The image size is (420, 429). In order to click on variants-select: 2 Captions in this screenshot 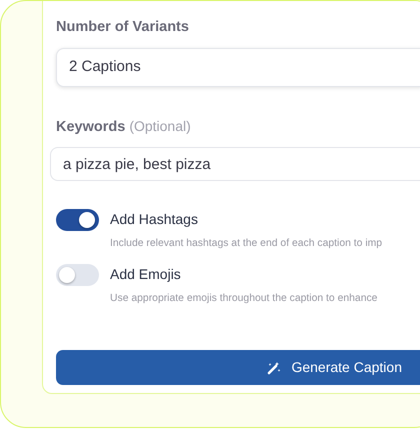, I will do `click(238, 67)`.